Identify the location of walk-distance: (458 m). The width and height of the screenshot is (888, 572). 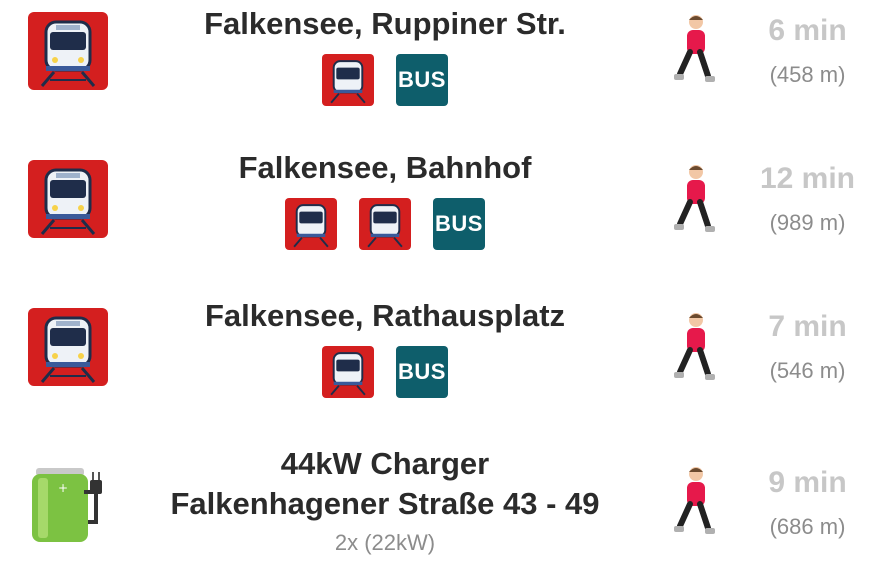
(807, 74).